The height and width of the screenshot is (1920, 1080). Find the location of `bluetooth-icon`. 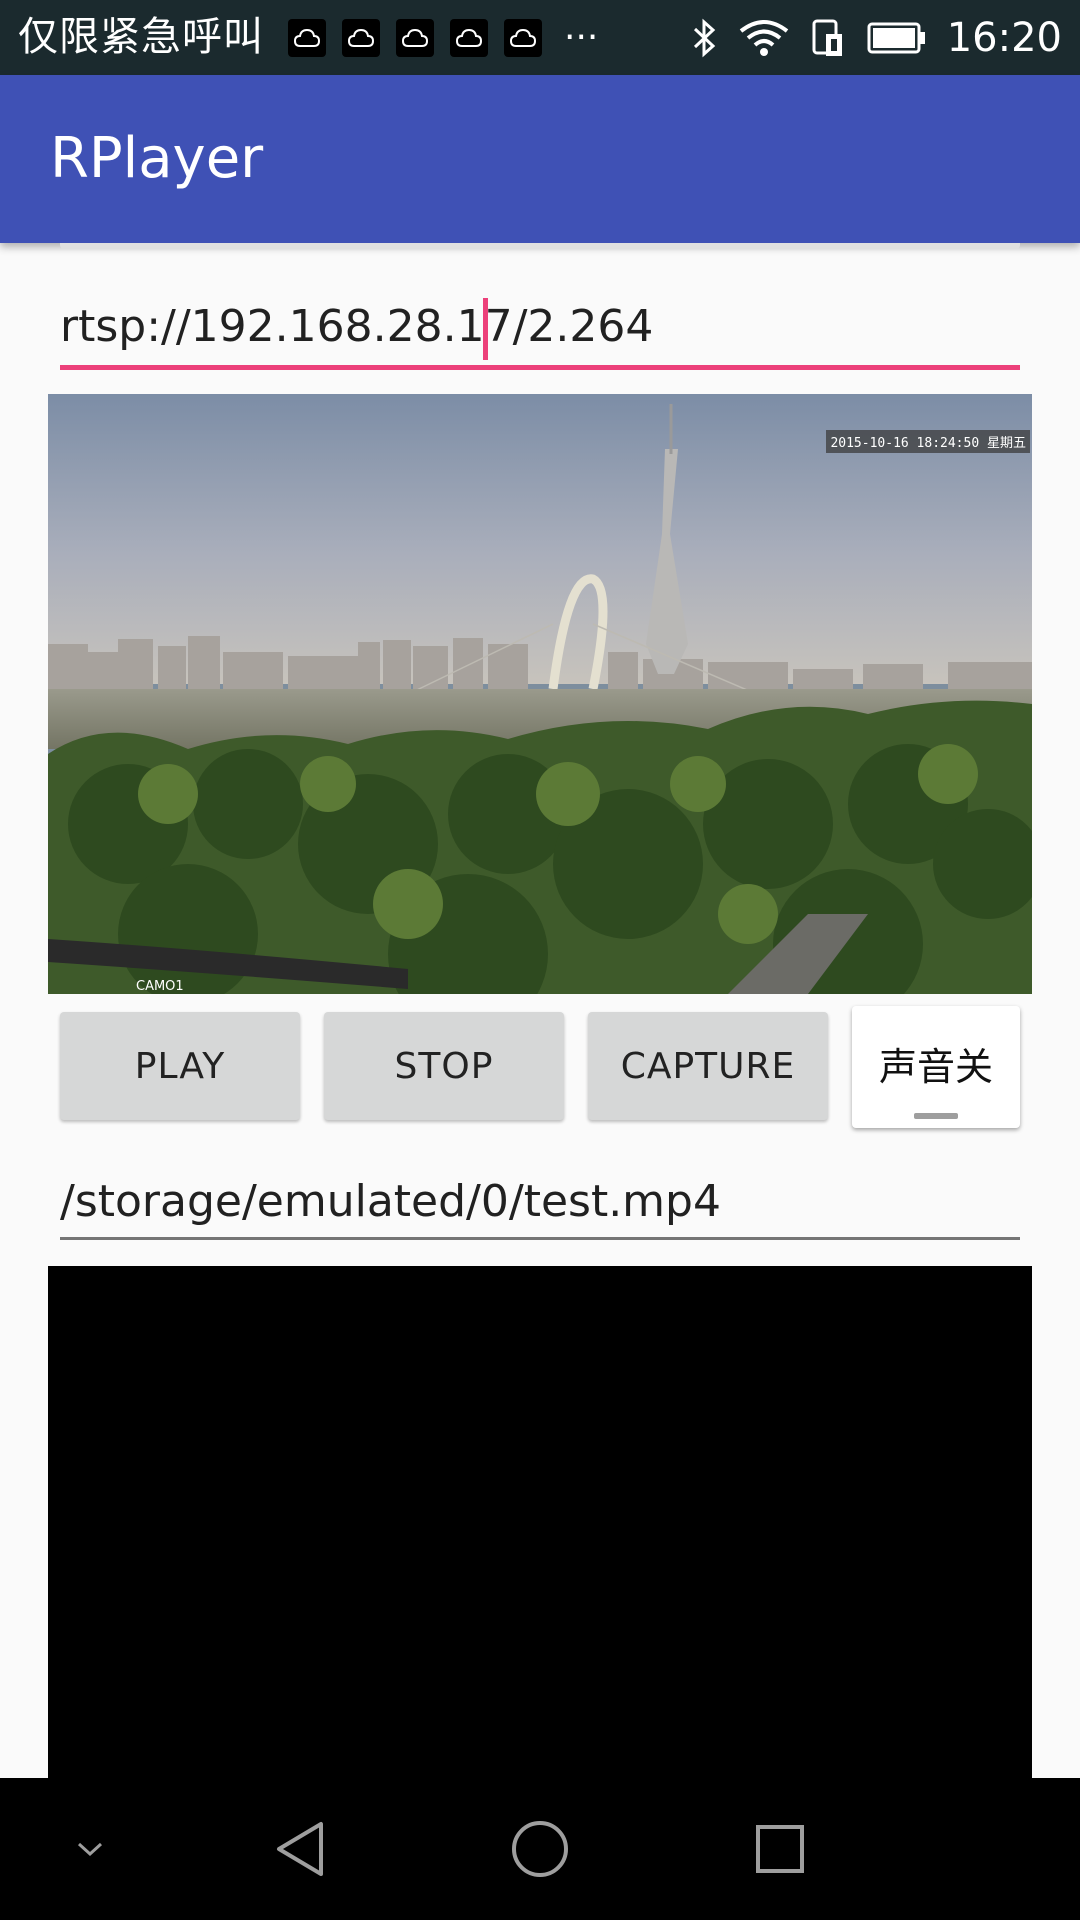

bluetooth-icon is located at coordinates (704, 38).